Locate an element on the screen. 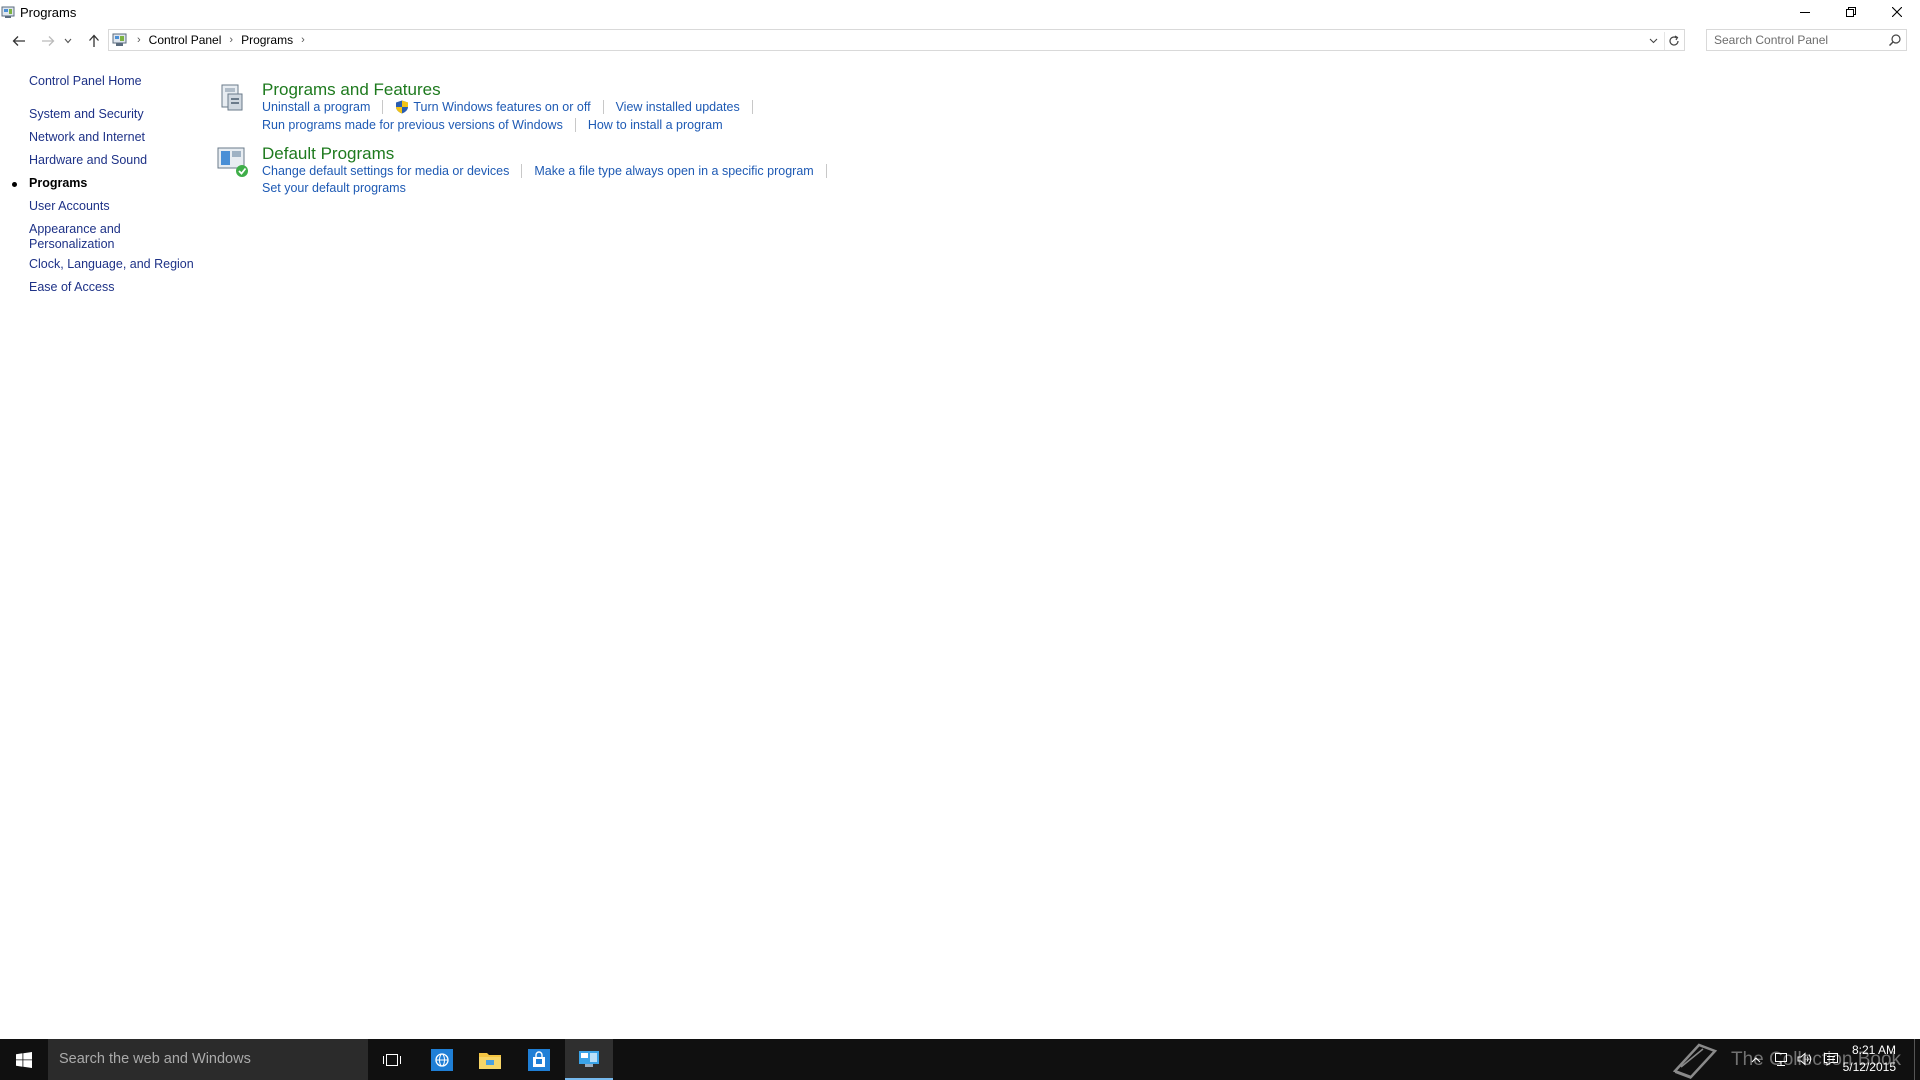  sidebar-item-clock-language-region: Clock, Language, and Region is located at coordinates (111, 264).